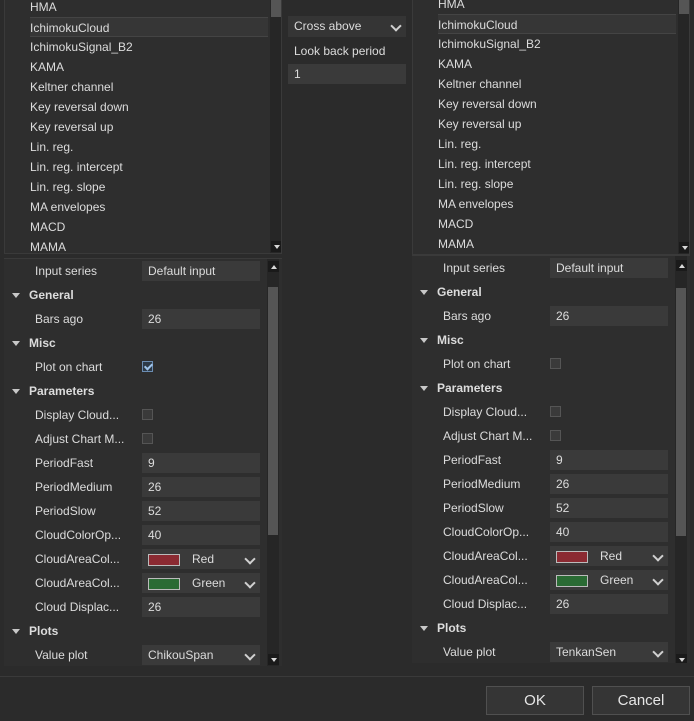  I want to click on indicator-list-item: IchimokuSignal_B2, so click(557, 44).